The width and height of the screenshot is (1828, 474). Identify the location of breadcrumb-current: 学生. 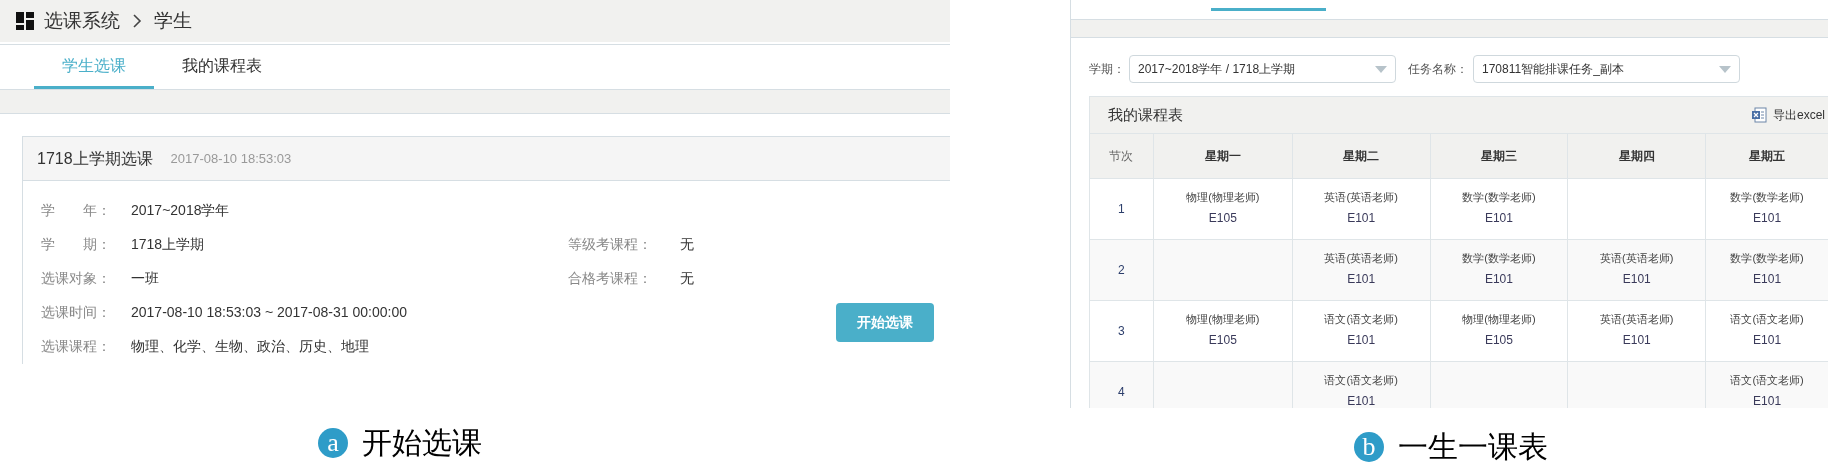
(173, 20).